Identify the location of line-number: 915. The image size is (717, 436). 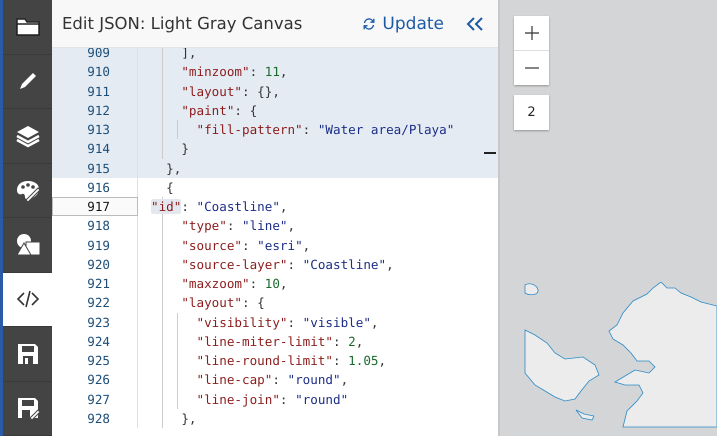
(95, 168).